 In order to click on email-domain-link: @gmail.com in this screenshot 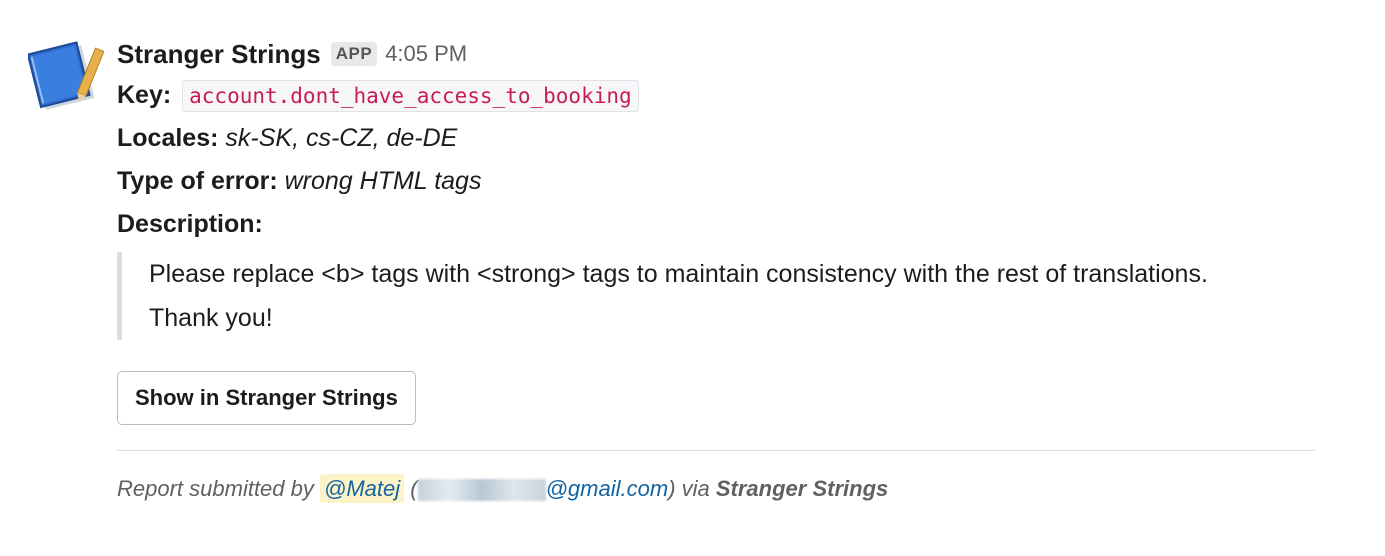, I will do `click(607, 488)`.